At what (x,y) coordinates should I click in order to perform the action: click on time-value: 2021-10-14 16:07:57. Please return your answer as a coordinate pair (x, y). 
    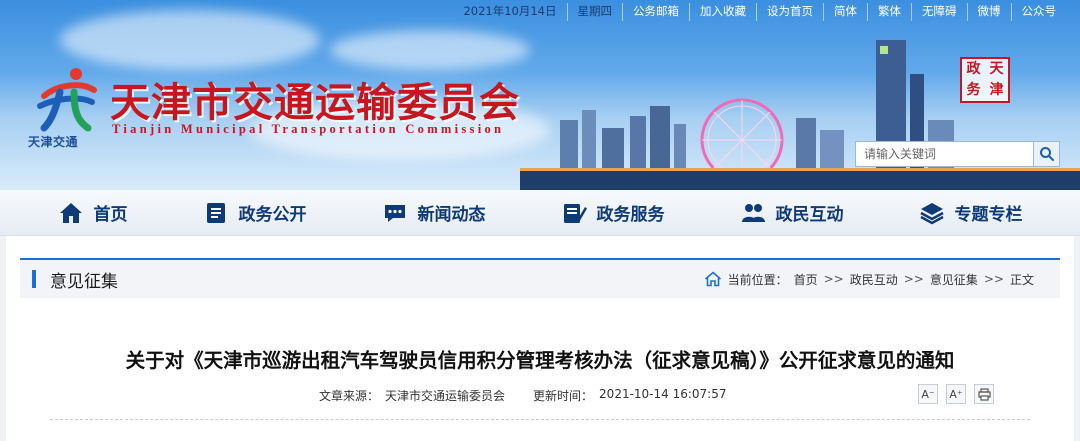
    Looking at the image, I should click on (663, 394).